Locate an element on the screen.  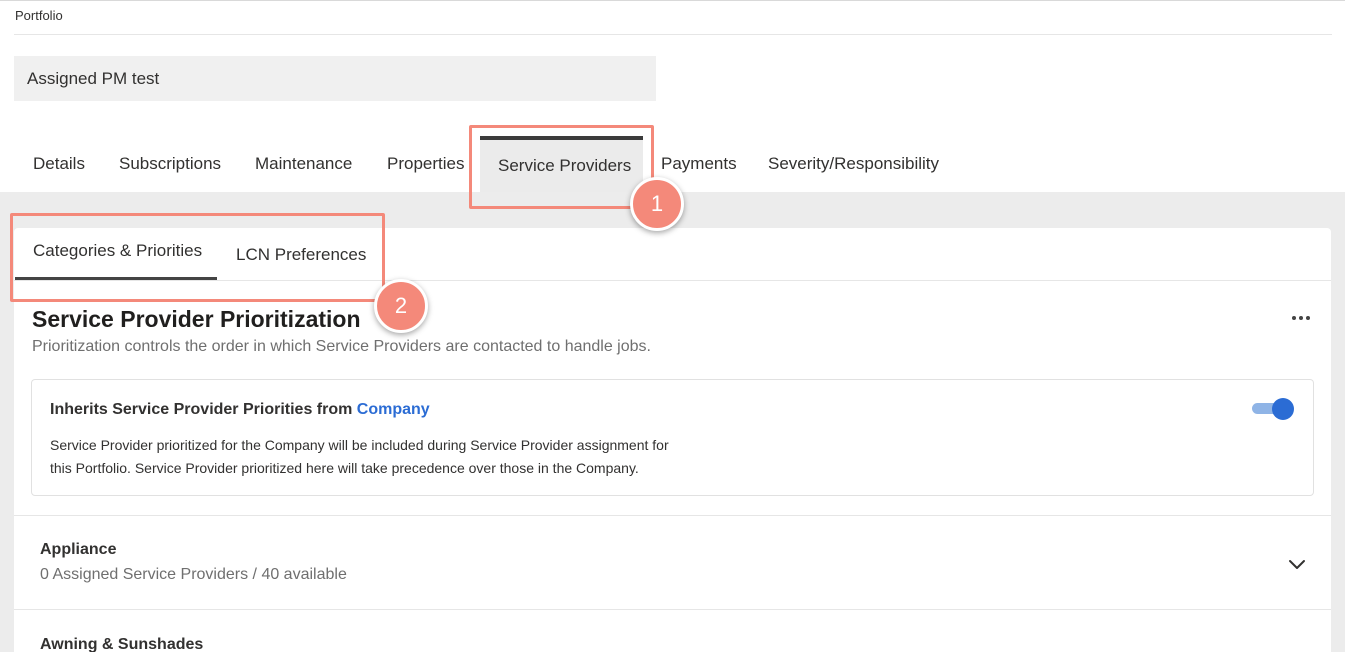
category-name-awning-sunshades: Awning & Sunshades is located at coordinates (121, 644).